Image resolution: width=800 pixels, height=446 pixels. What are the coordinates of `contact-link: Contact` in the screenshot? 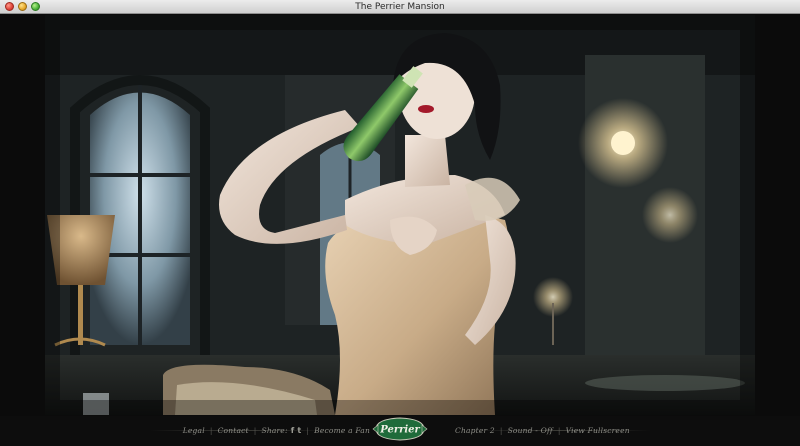 It's located at (233, 430).